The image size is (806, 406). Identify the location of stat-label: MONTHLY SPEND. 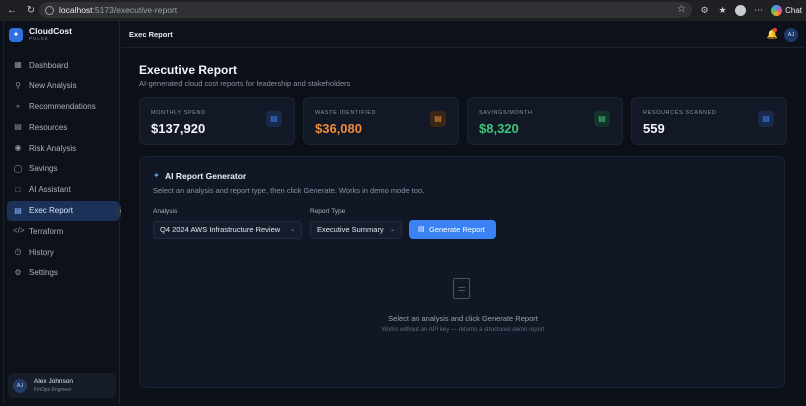
(178, 113).